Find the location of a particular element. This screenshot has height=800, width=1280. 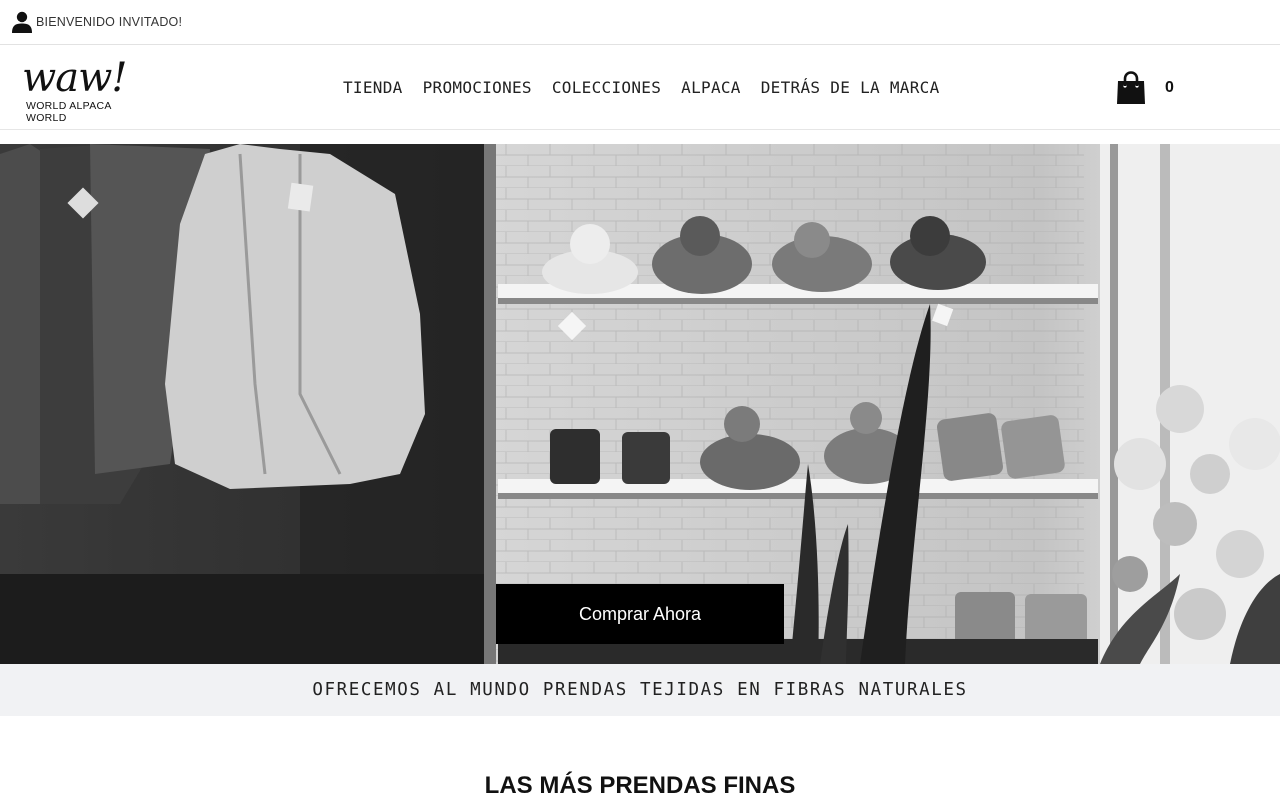

shopping-bag-icon is located at coordinates (1131, 88).